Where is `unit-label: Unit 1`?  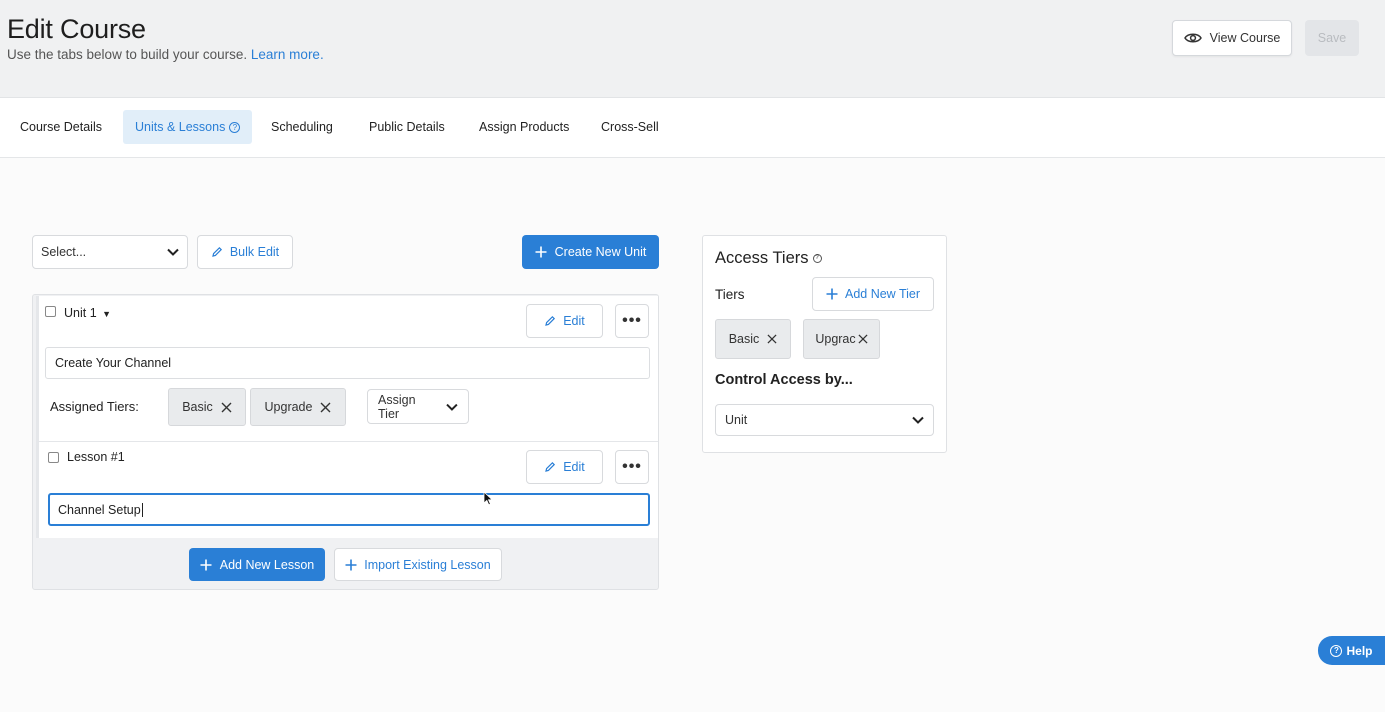 unit-label: Unit 1 is located at coordinates (80, 313).